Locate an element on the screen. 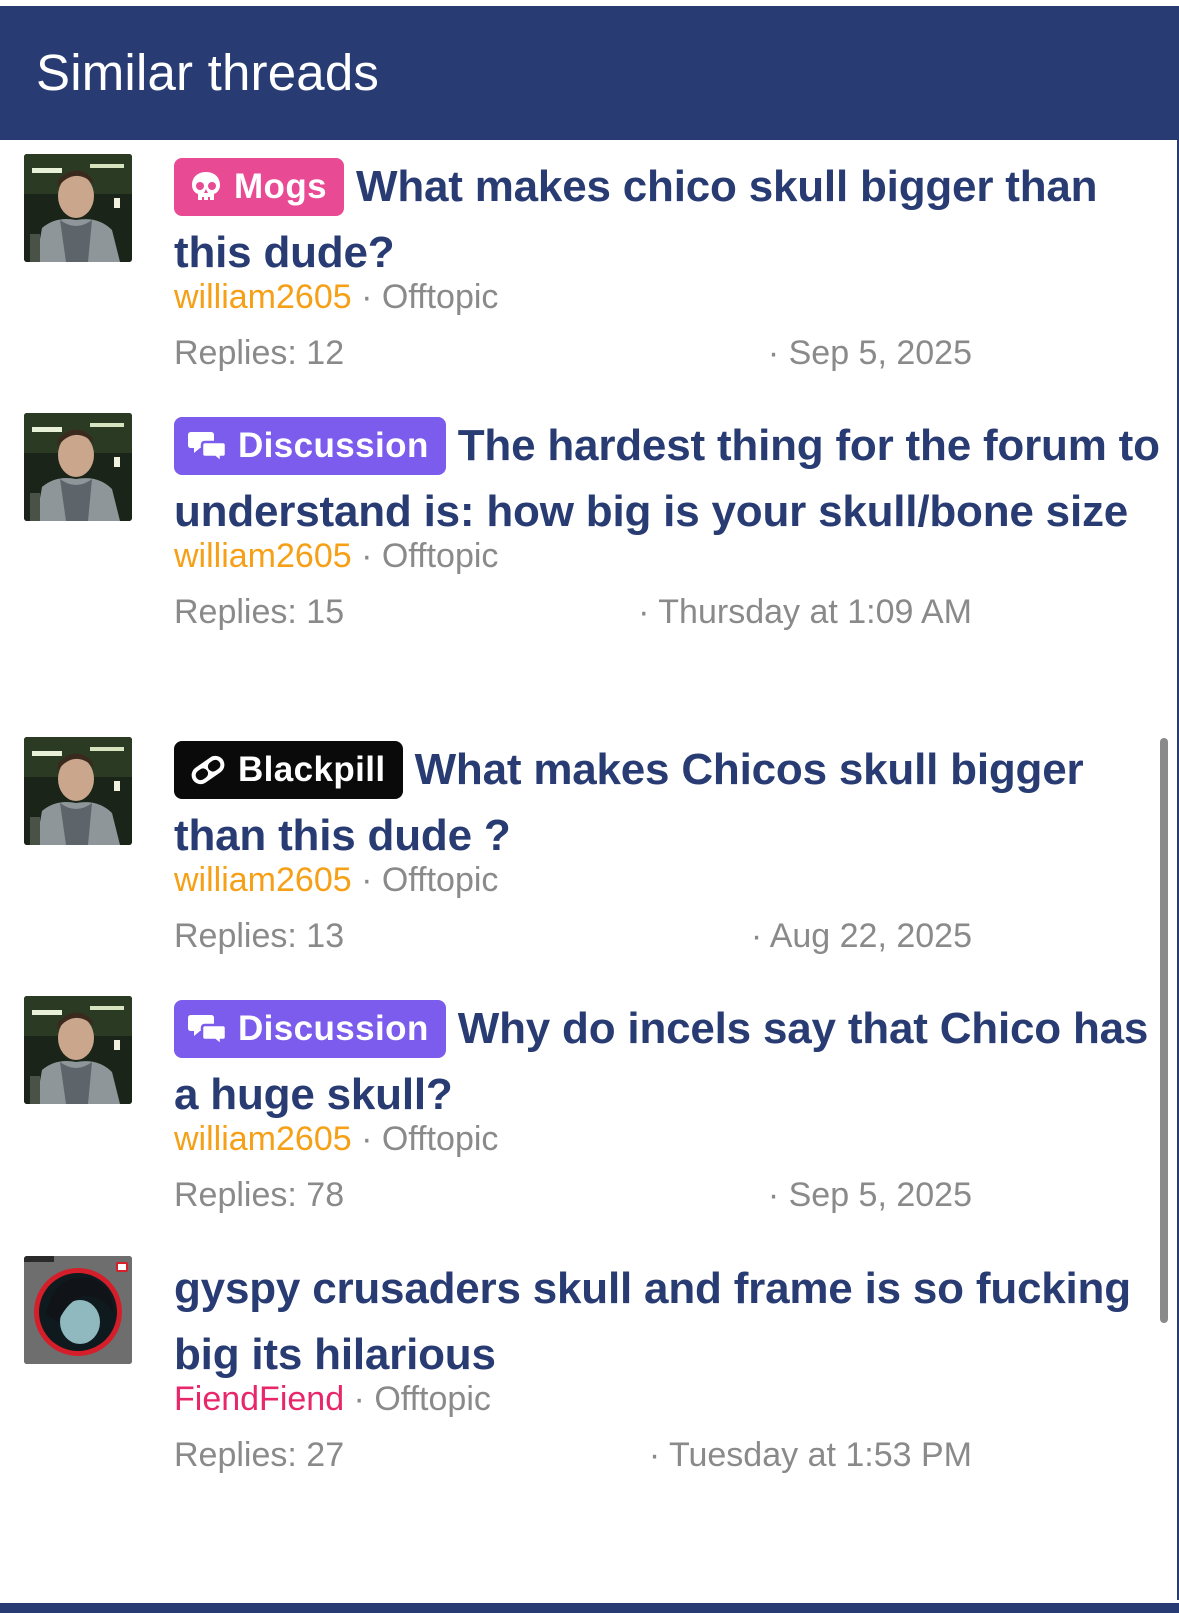 This screenshot has height=1613, width=1179. replies-count: Replies: 13 is located at coordinates (259, 936).